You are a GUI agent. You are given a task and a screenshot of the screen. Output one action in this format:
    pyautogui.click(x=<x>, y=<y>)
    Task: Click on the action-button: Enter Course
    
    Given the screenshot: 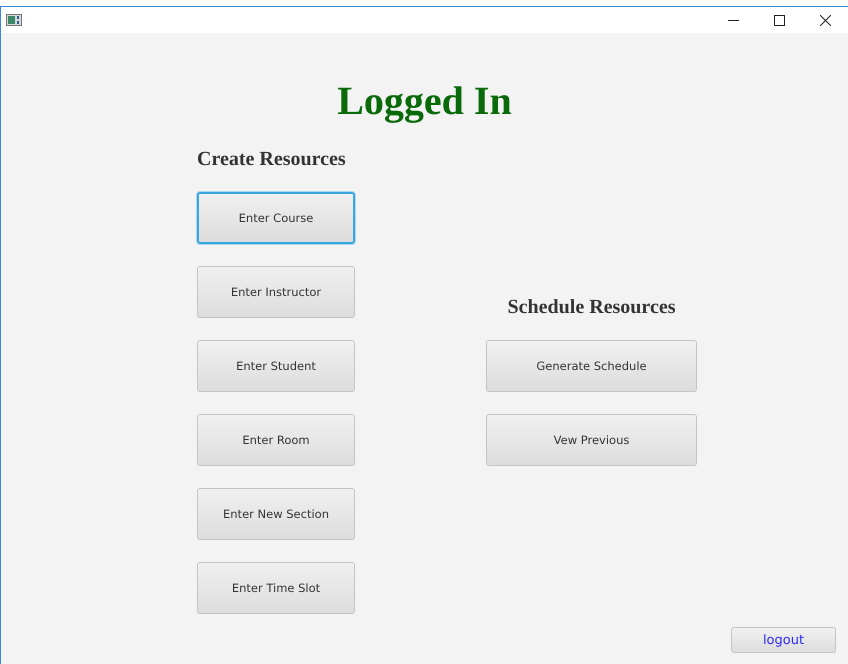 What is the action you would take?
    pyautogui.click(x=276, y=218)
    